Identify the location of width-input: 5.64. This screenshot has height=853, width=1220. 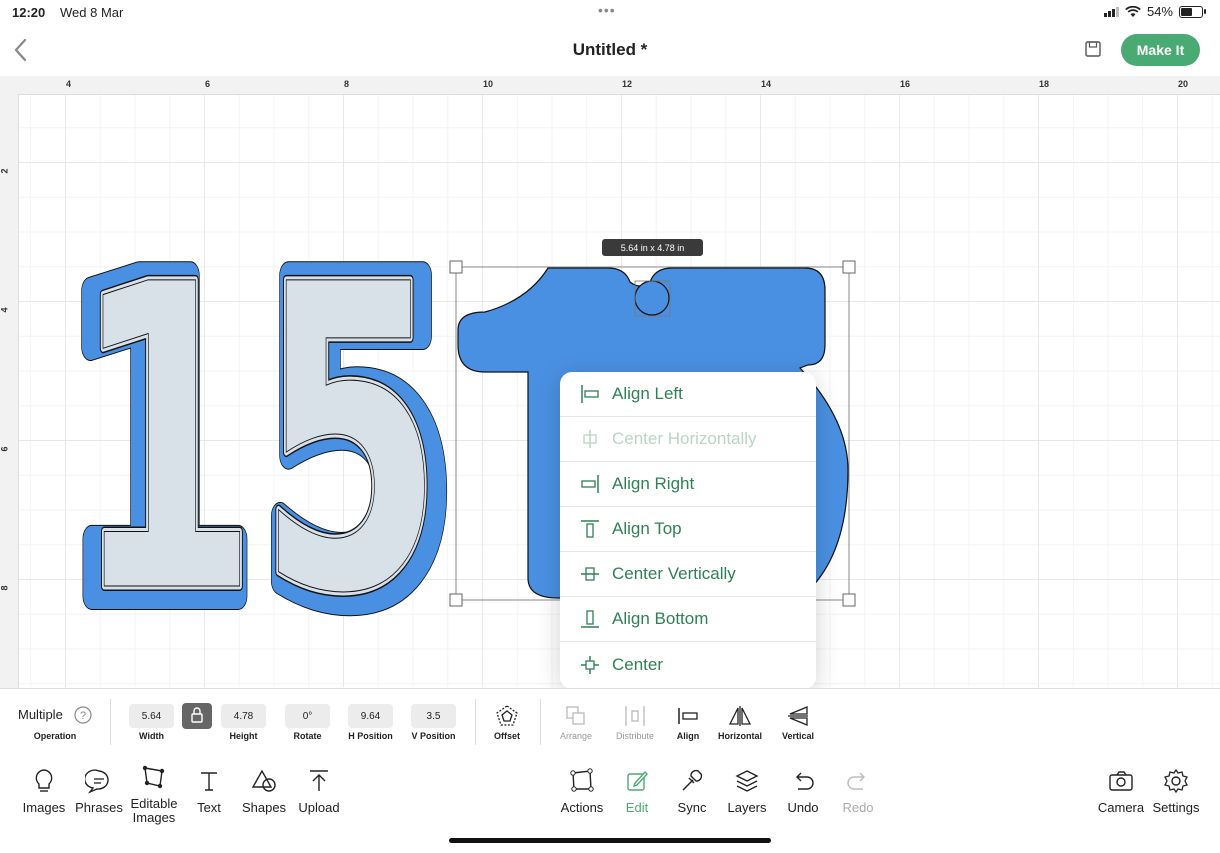
(151, 716).